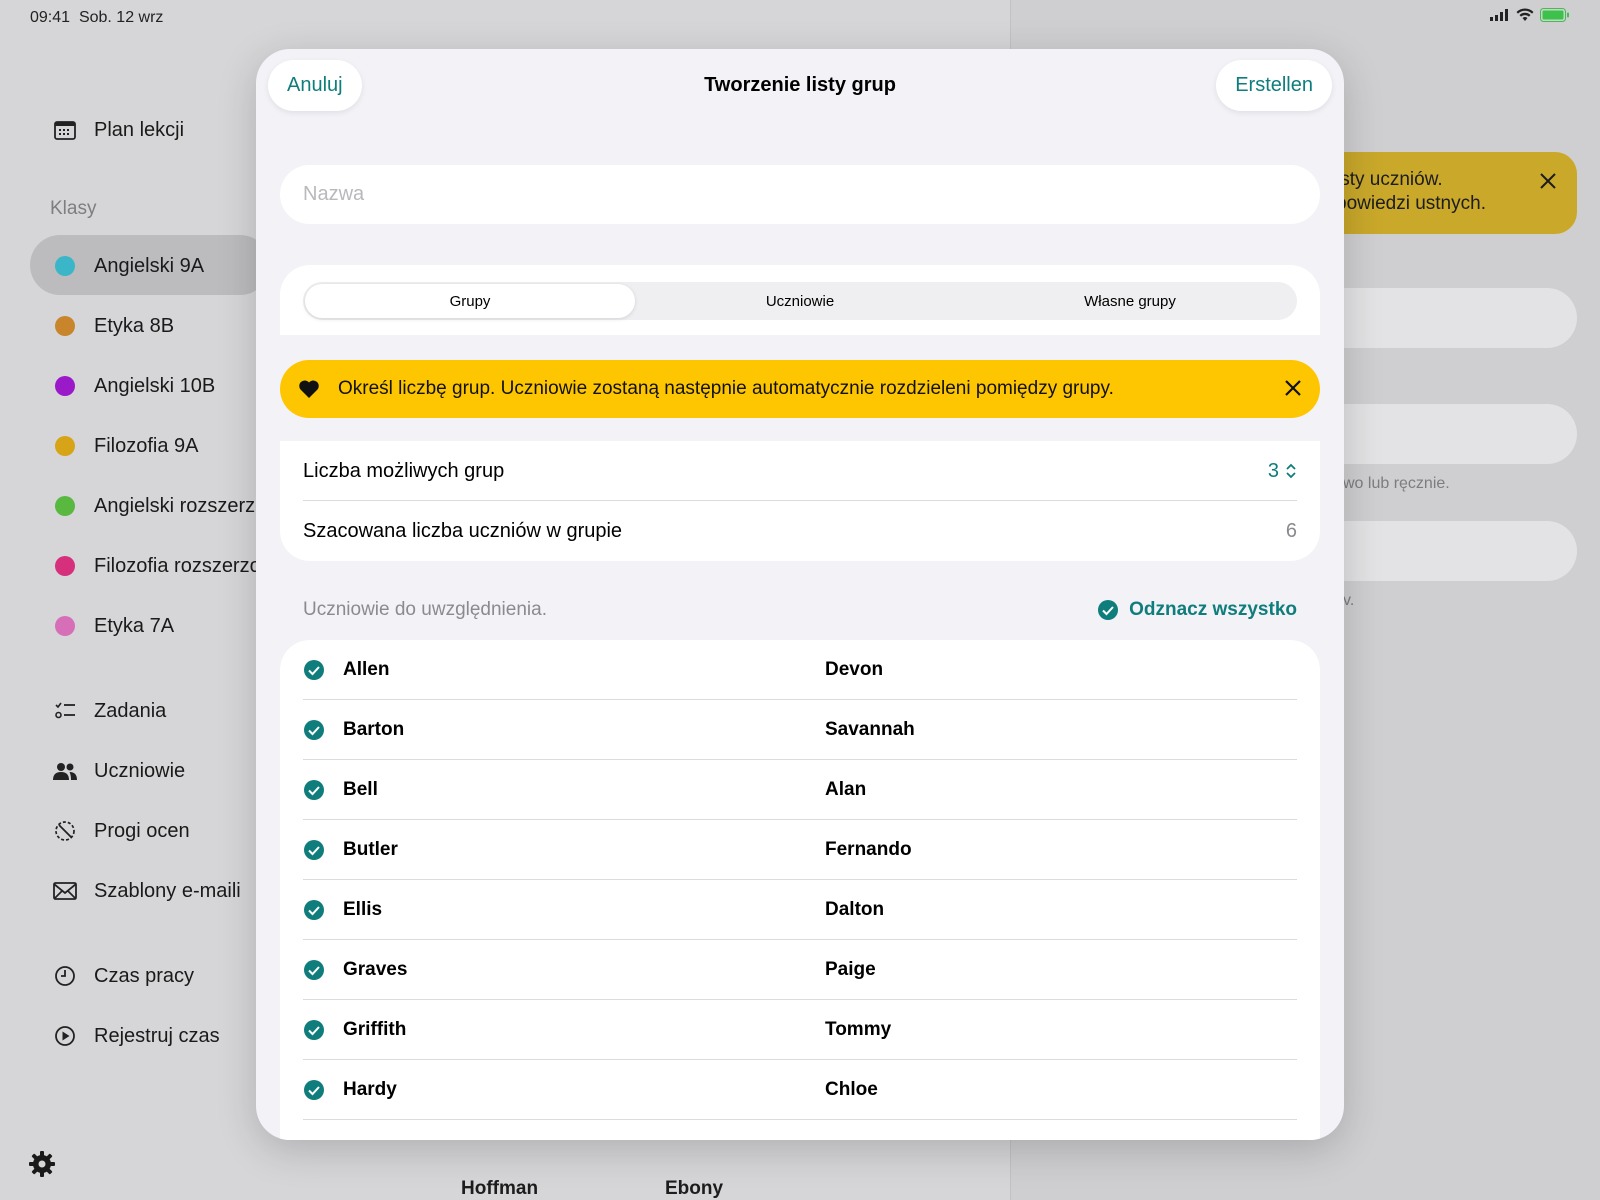 The image size is (1600, 1200). Describe the element at coordinates (1291, 530) in the screenshot. I see `estimate-value: 6` at that location.